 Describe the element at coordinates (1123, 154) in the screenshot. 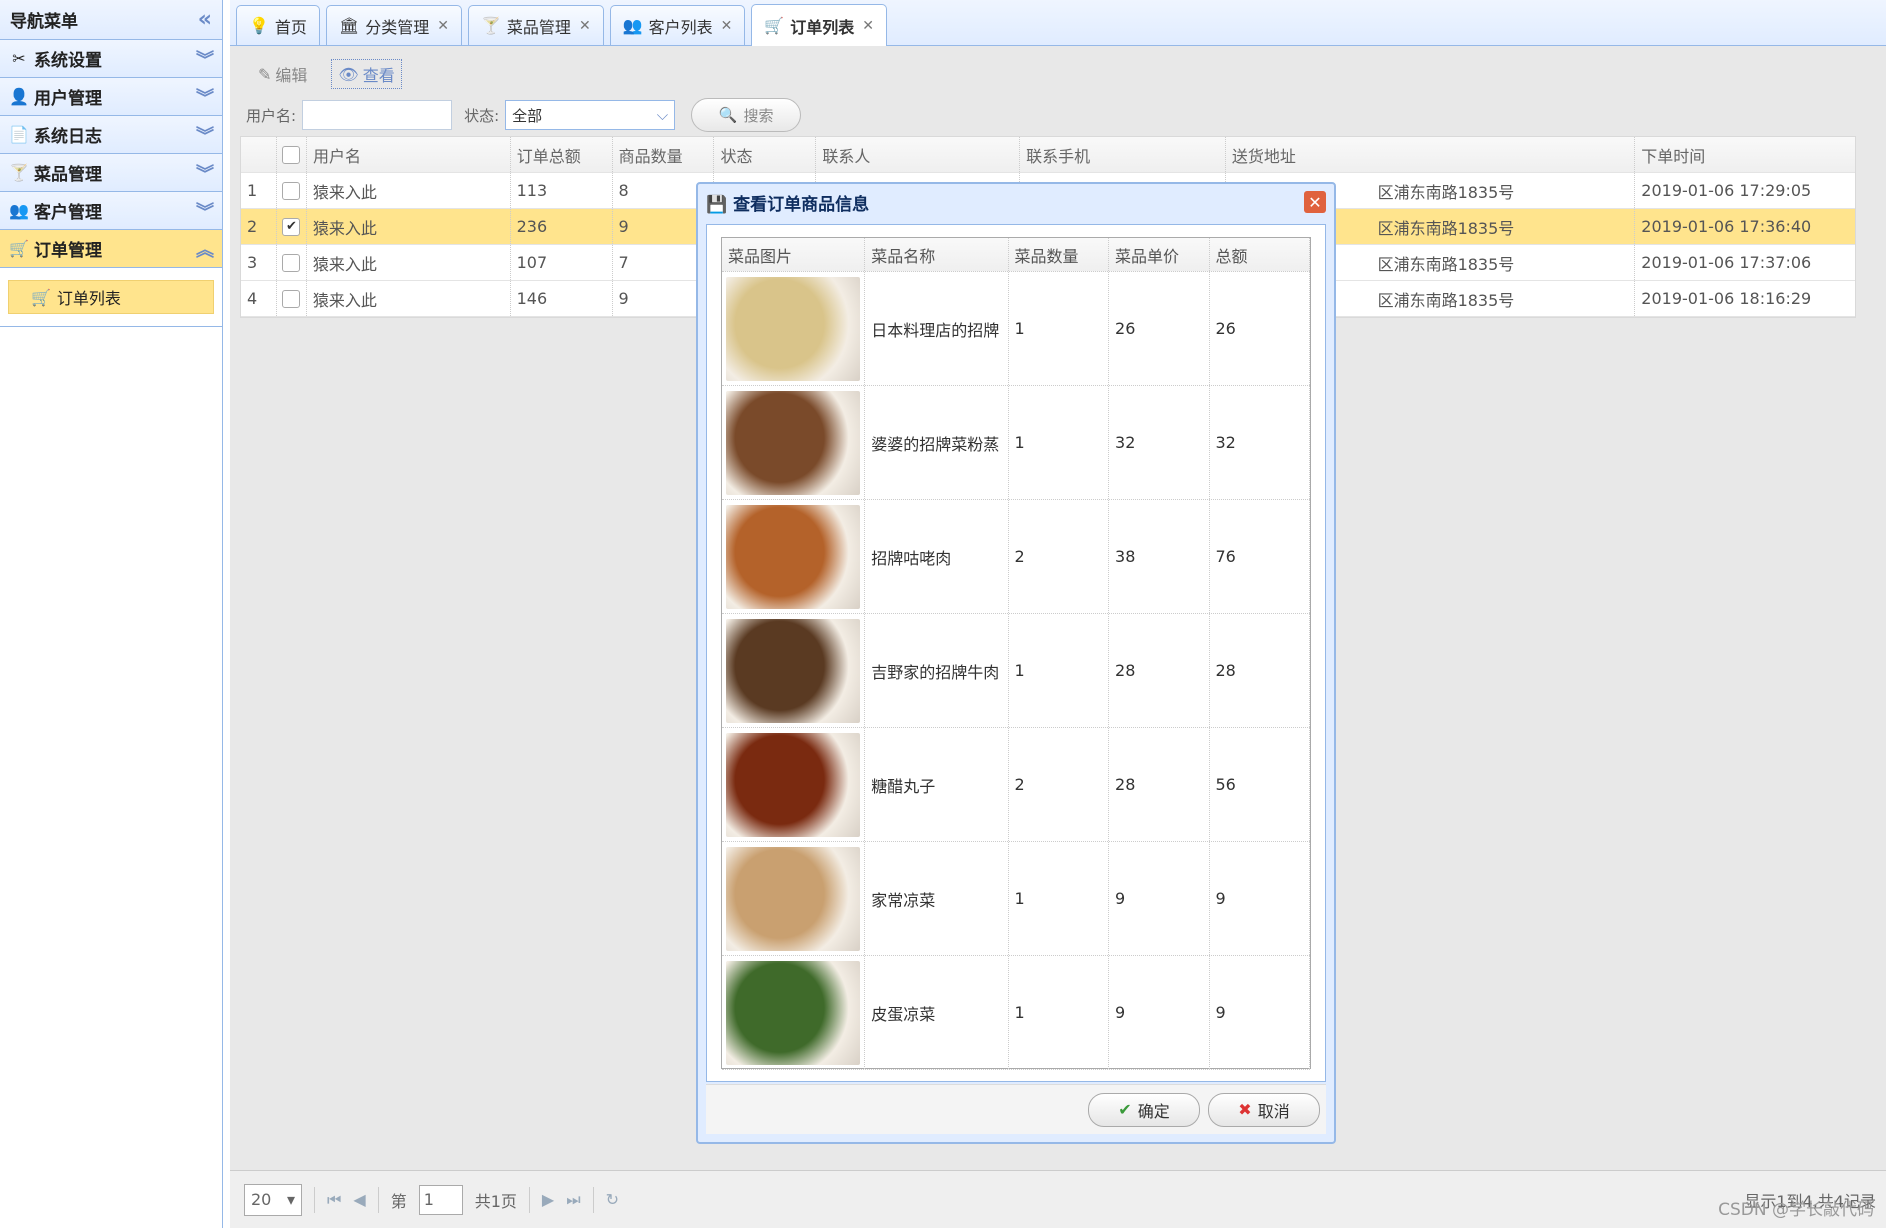

I see `column-header: 联系手机` at that location.